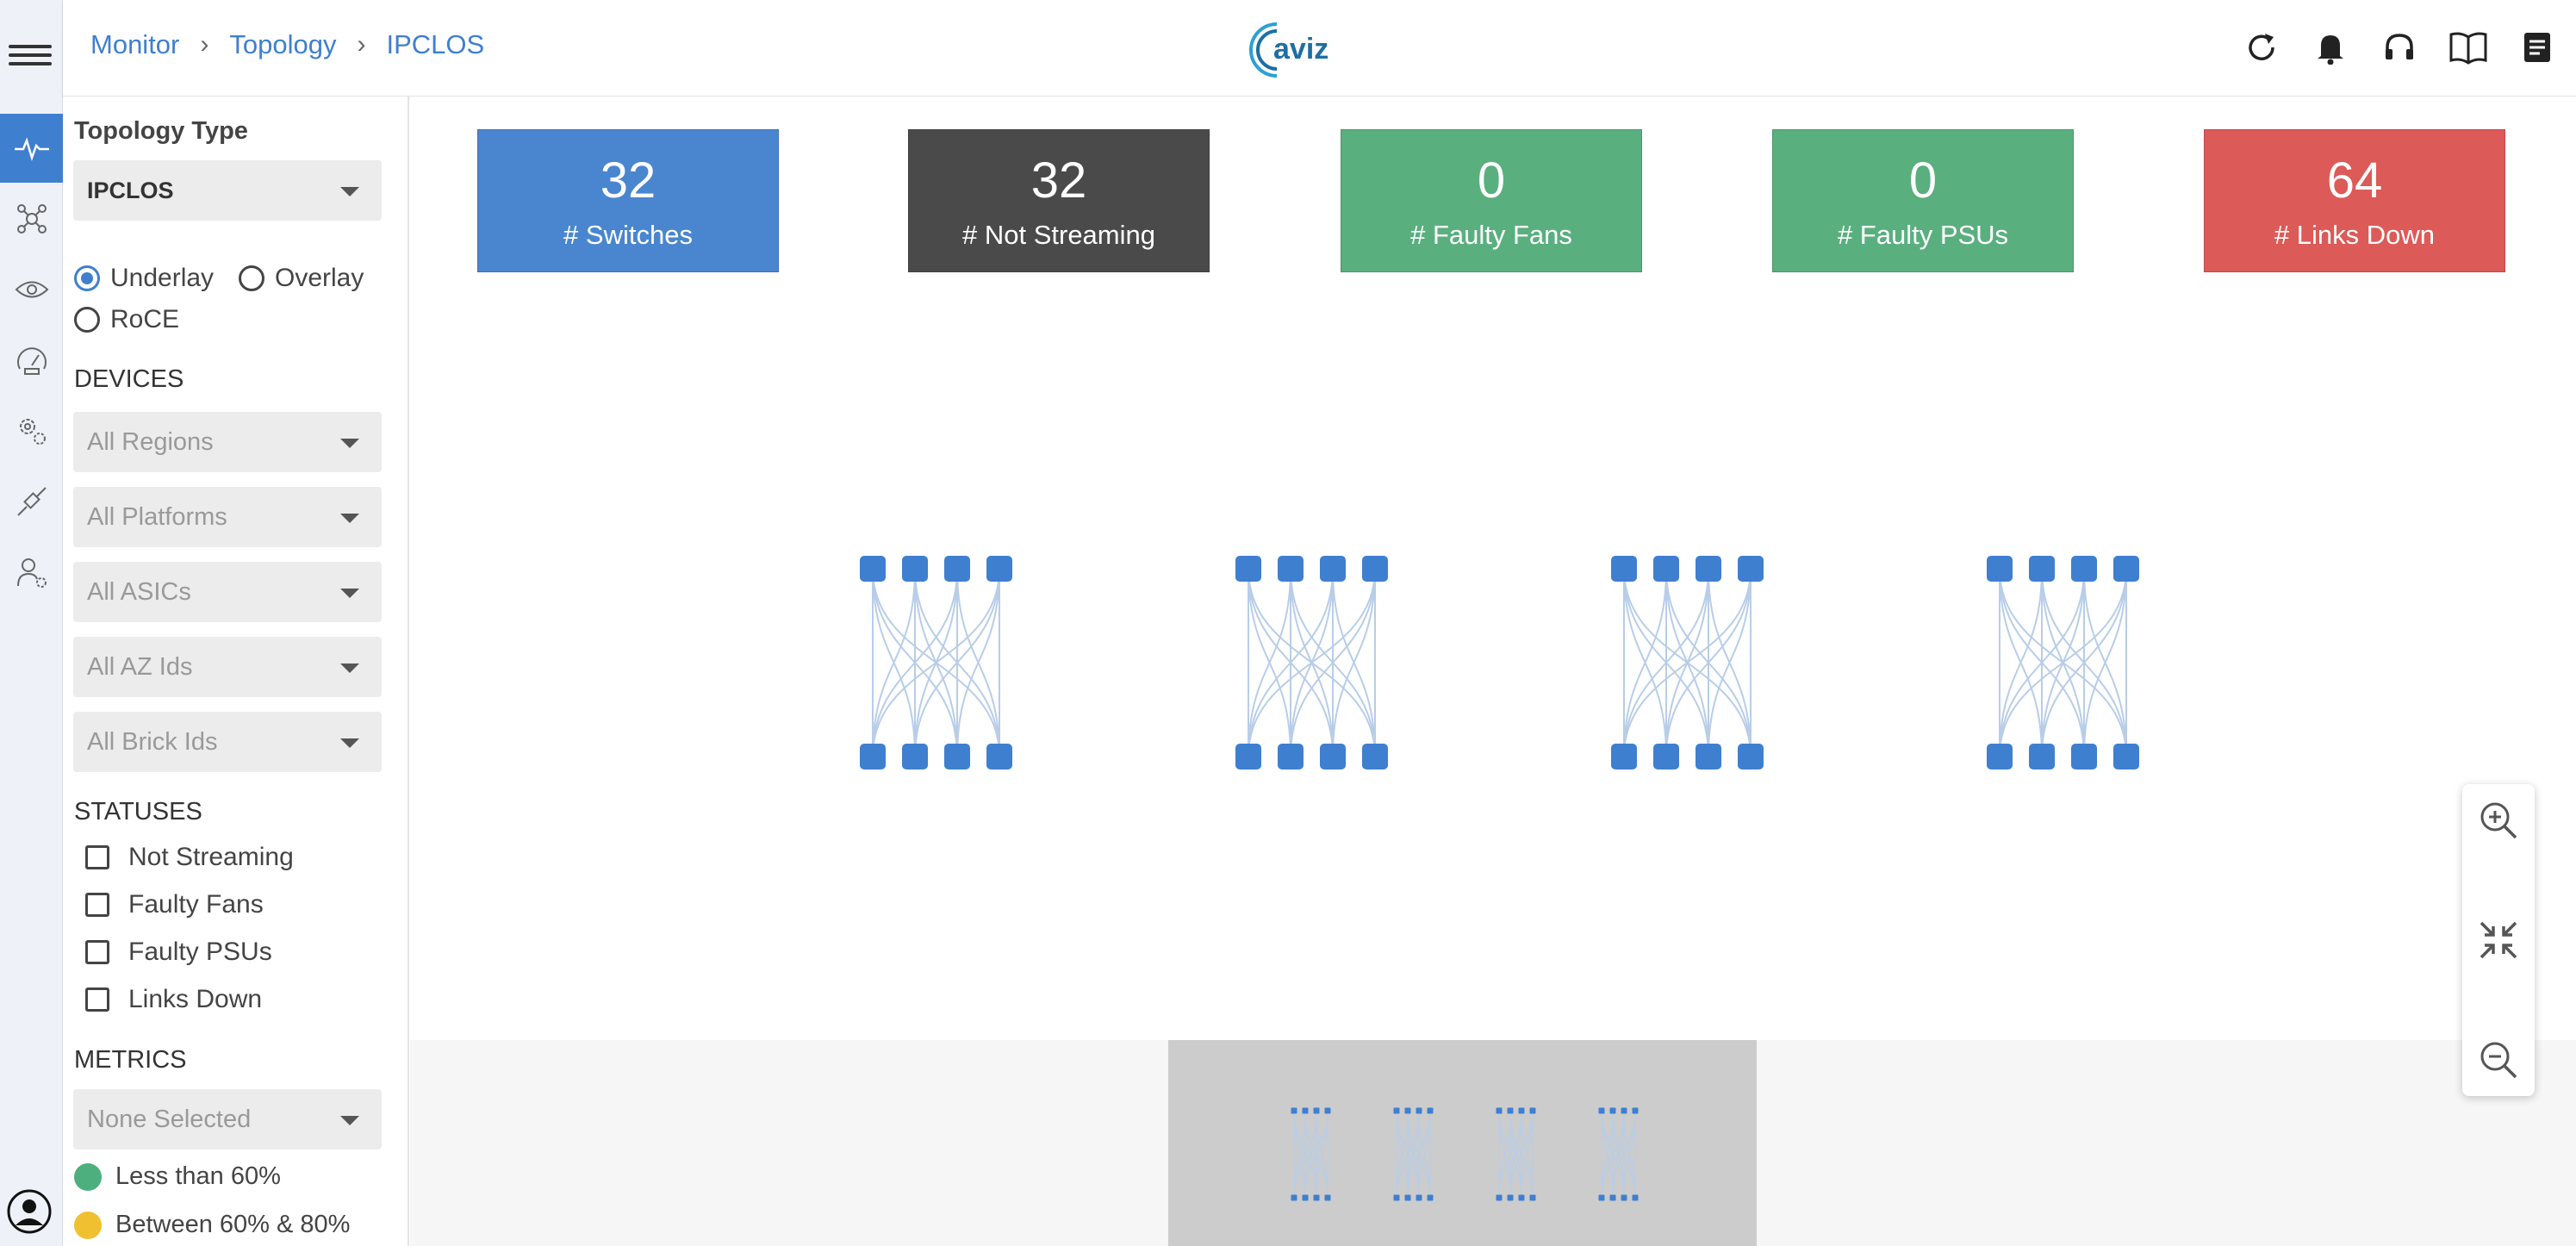 The image size is (2576, 1246). I want to click on status-not-streaming-checkbox: Not Streaming, so click(190, 857).